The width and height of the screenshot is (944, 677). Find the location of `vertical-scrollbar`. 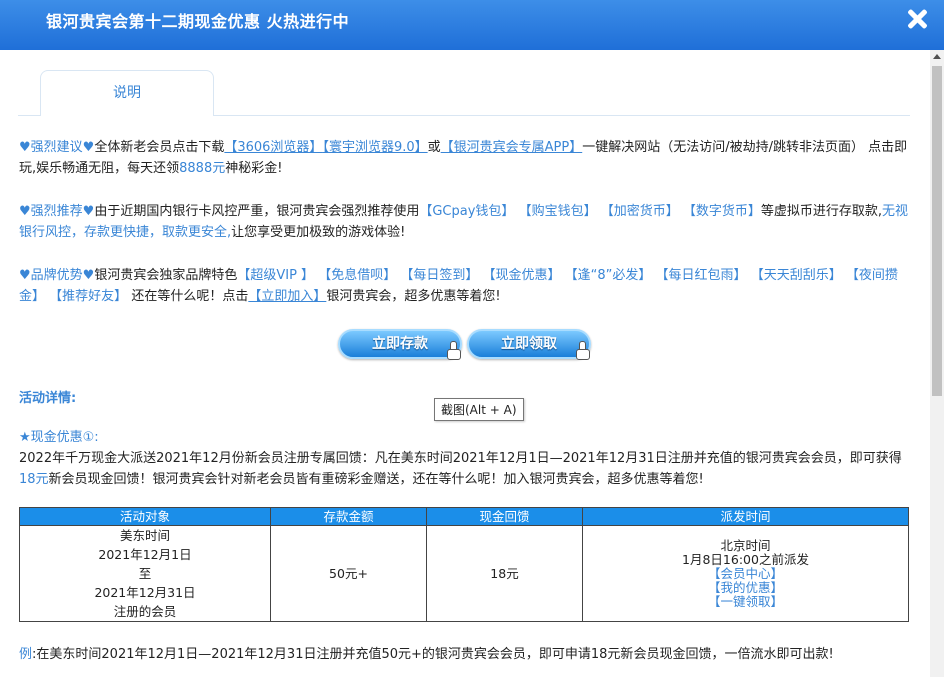

vertical-scrollbar is located at coordinates (937, 363).